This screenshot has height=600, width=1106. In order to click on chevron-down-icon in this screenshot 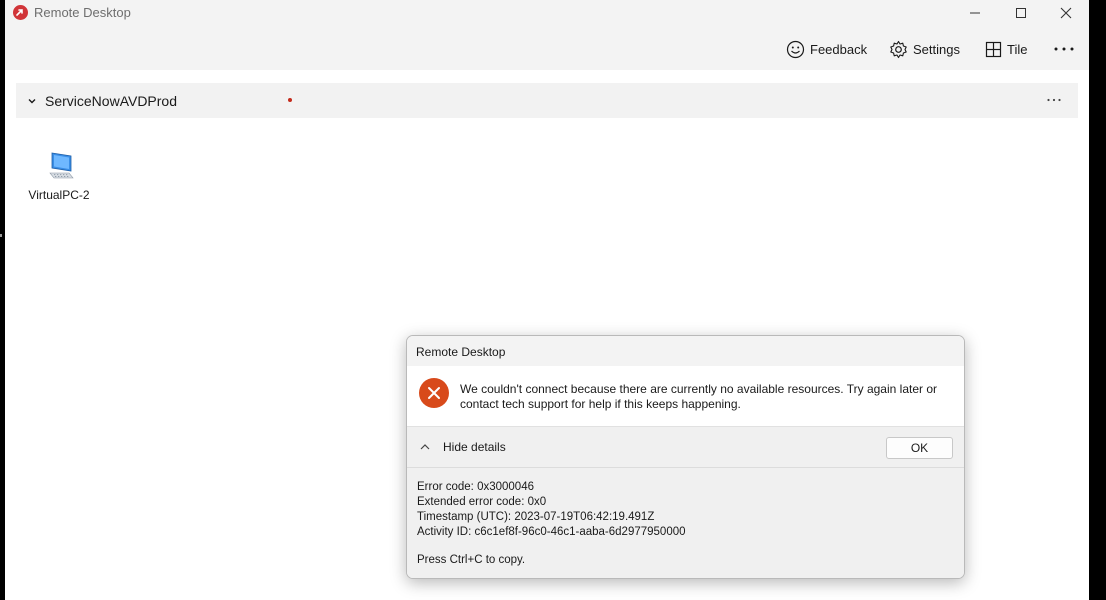, I will do `click(32, 101)`.